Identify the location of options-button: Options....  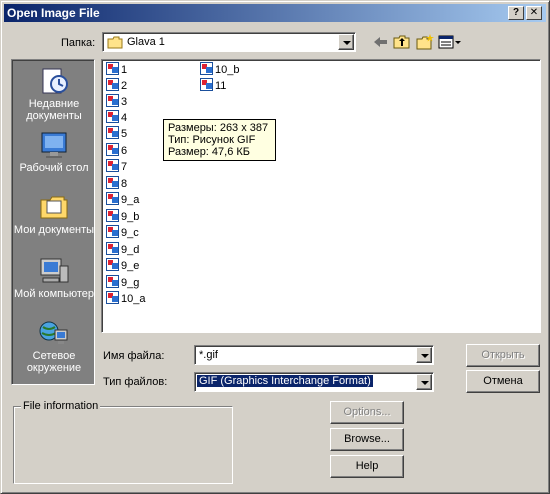
(367, 412).